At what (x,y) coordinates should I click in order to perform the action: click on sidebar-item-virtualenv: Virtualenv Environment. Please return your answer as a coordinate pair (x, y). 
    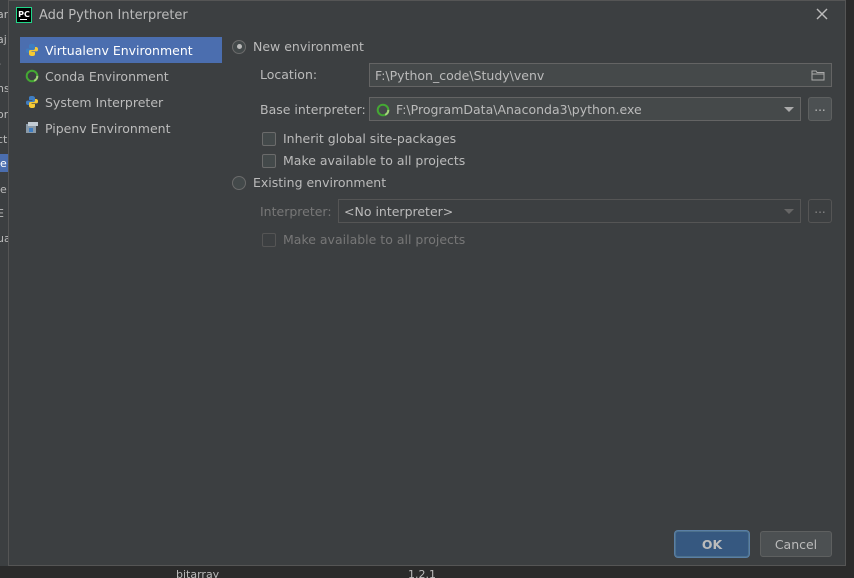
    Looking at the image, I should click on (121, 50).